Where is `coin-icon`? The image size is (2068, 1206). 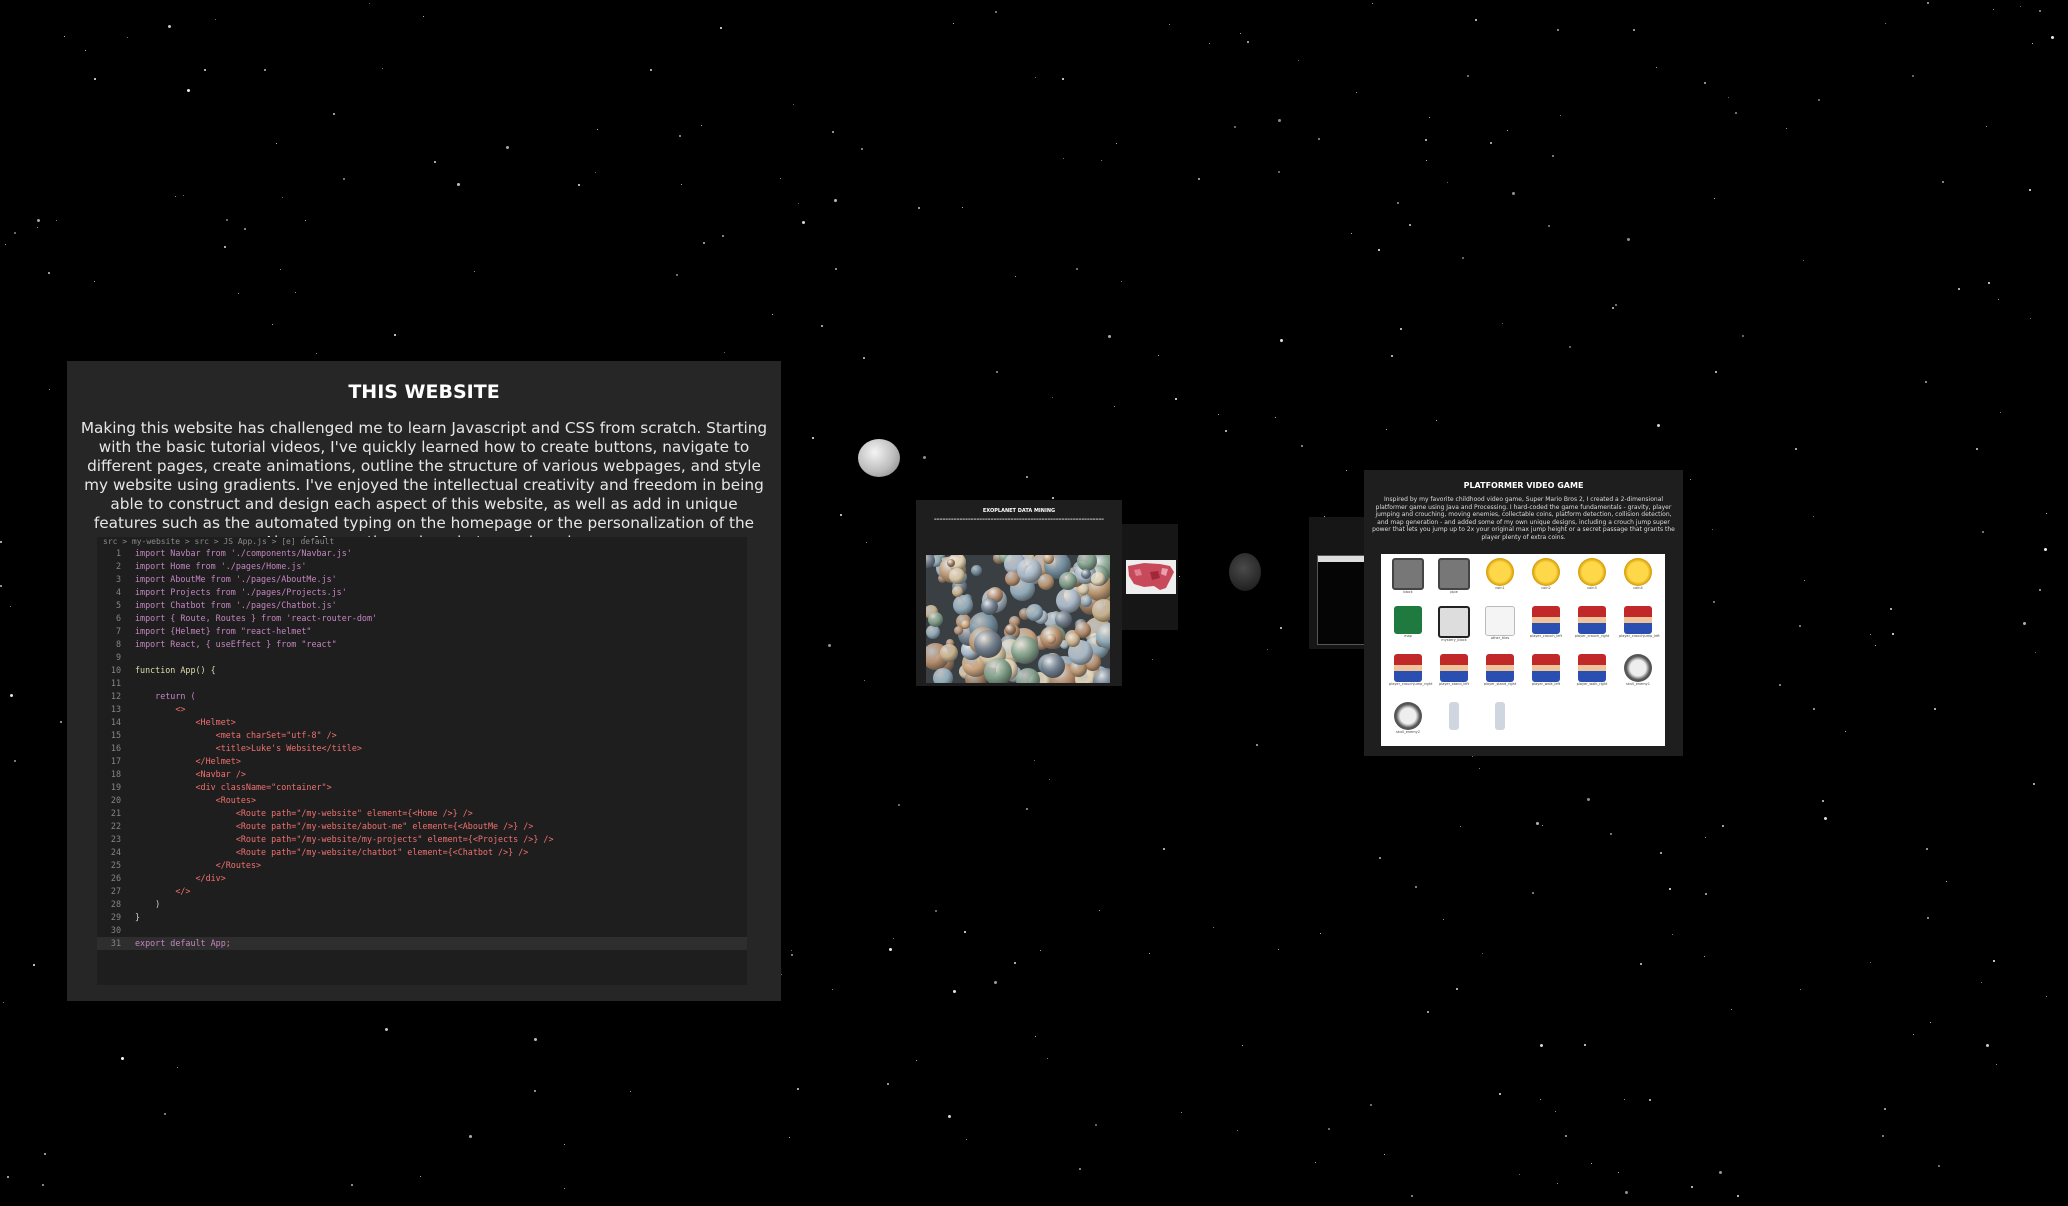
coin-icon is located at coordinates (1500, 572).